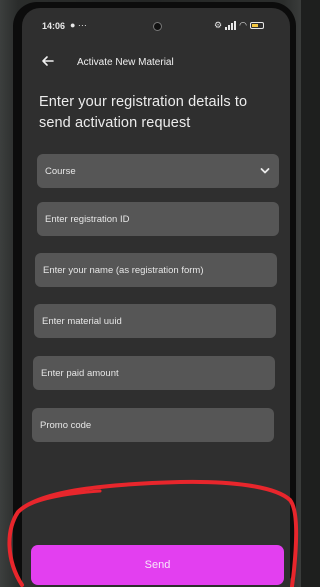  Describe the element at coordinates (78, 25) in the screenshot. I see `notification-dots: ● ···` at that location.